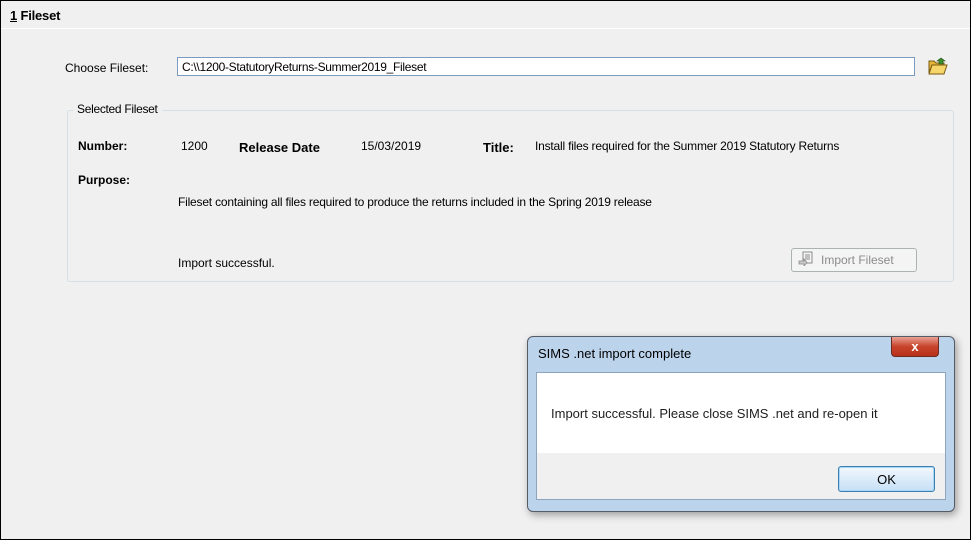 This screenshot has height=540, width=971. I want to click on section-title: 1 Fileset, so click(35, 15).